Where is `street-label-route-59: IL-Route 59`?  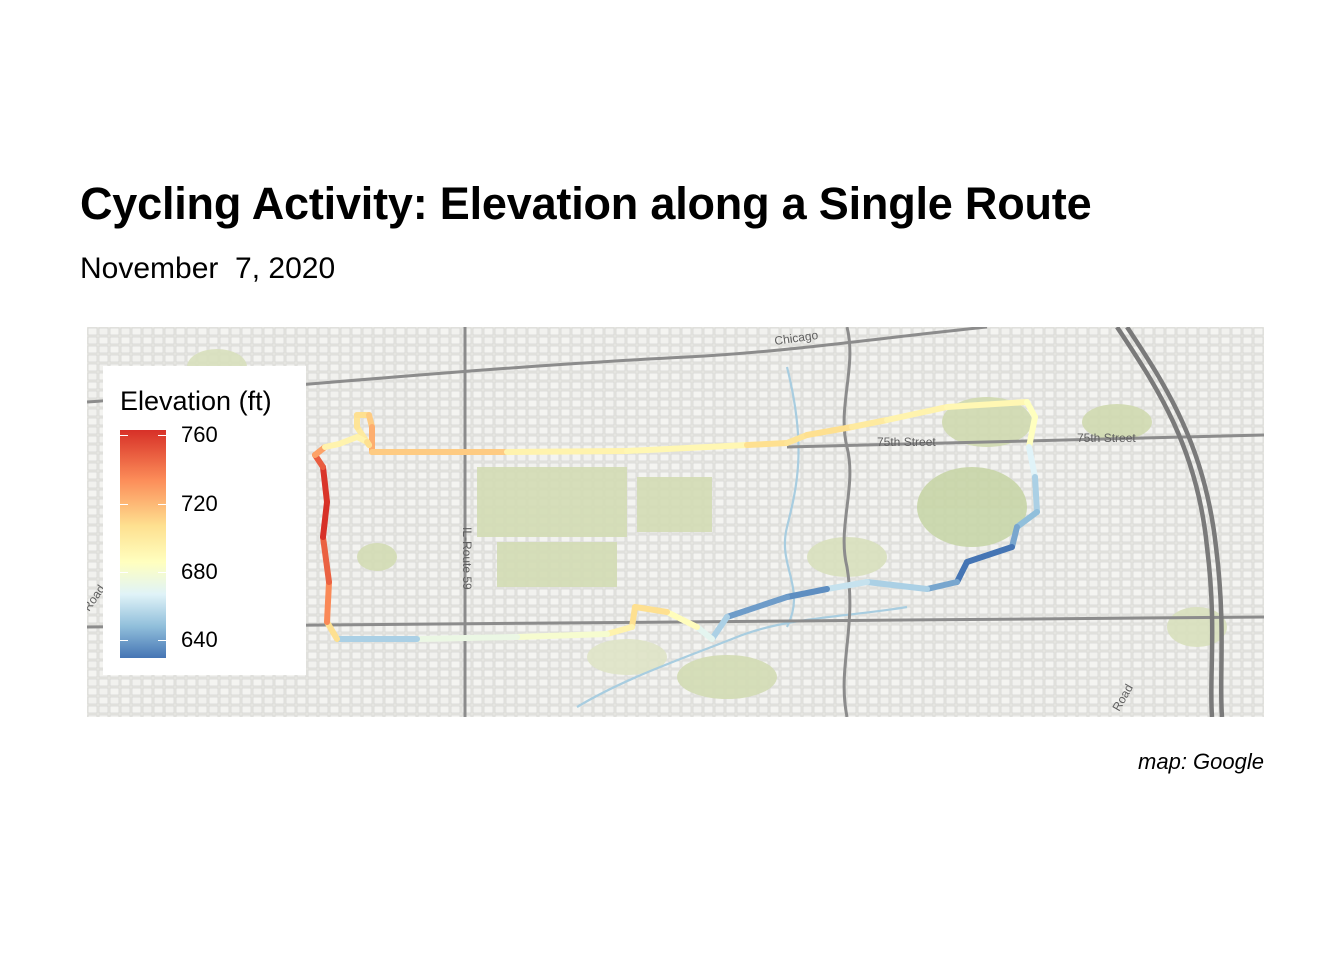 street-label-route-59: IL-Route 59 is located at coordinates (467, 558).